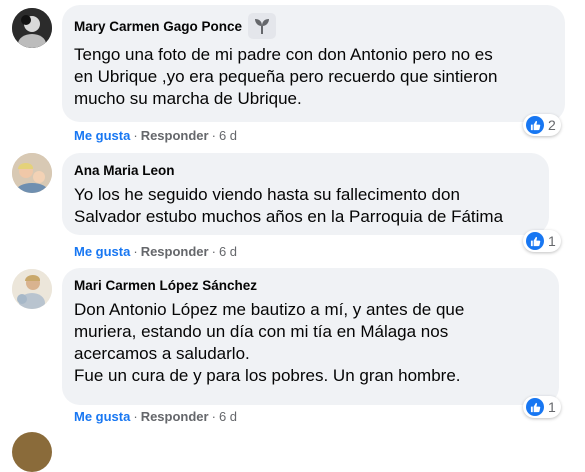  Describe the element at coordinates (158, 27) in the screenshot. I see `comment-author: Mary Carmen Gago Ponce` at that location.